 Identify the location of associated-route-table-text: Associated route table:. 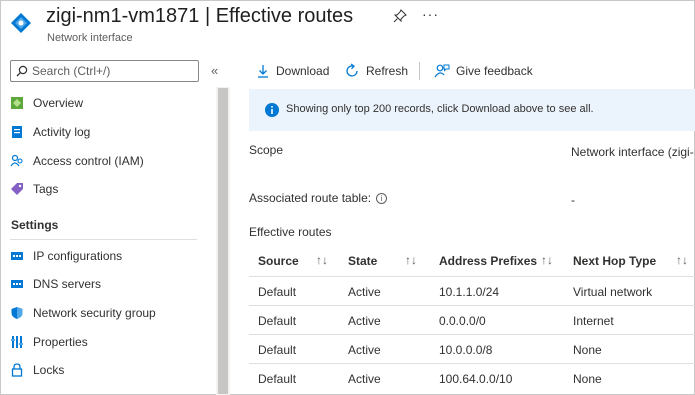
(310, 198).